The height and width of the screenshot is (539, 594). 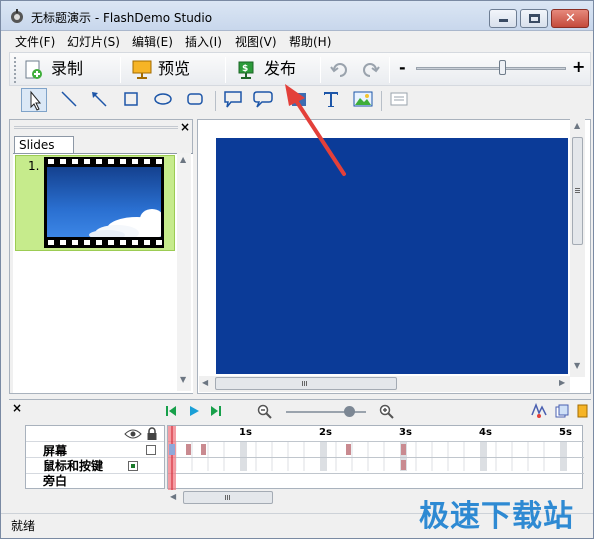 I want to click on scroll-right-icon: ▶, so click(x=562, y=382).